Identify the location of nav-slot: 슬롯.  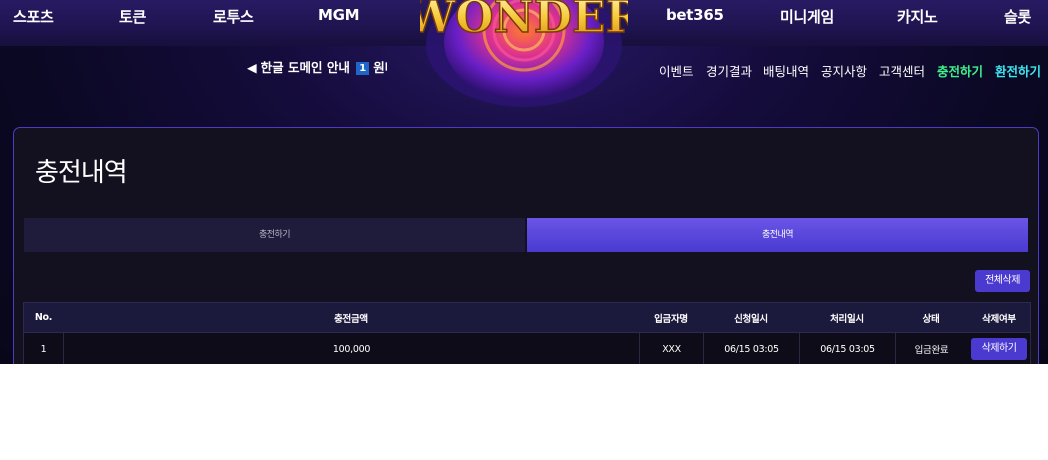
(1017, 16).